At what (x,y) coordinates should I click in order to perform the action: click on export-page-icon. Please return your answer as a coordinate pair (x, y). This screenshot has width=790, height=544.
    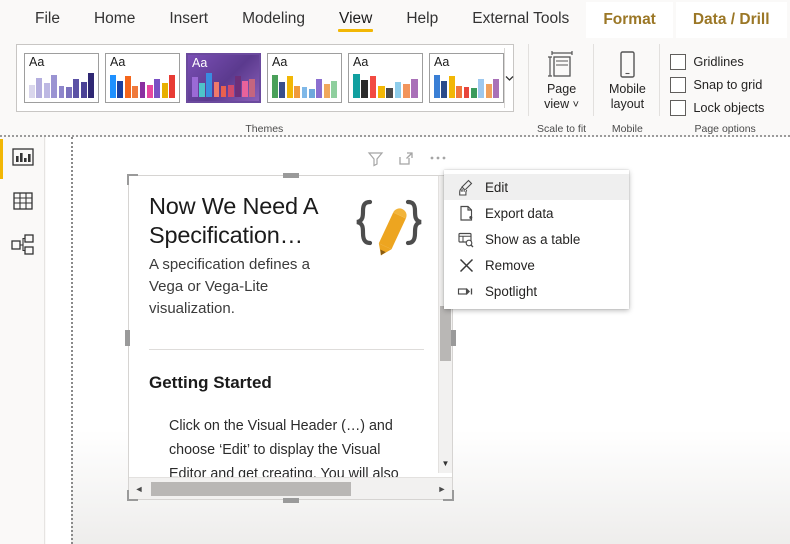
    Looking at the image, I should click on (466, 213).